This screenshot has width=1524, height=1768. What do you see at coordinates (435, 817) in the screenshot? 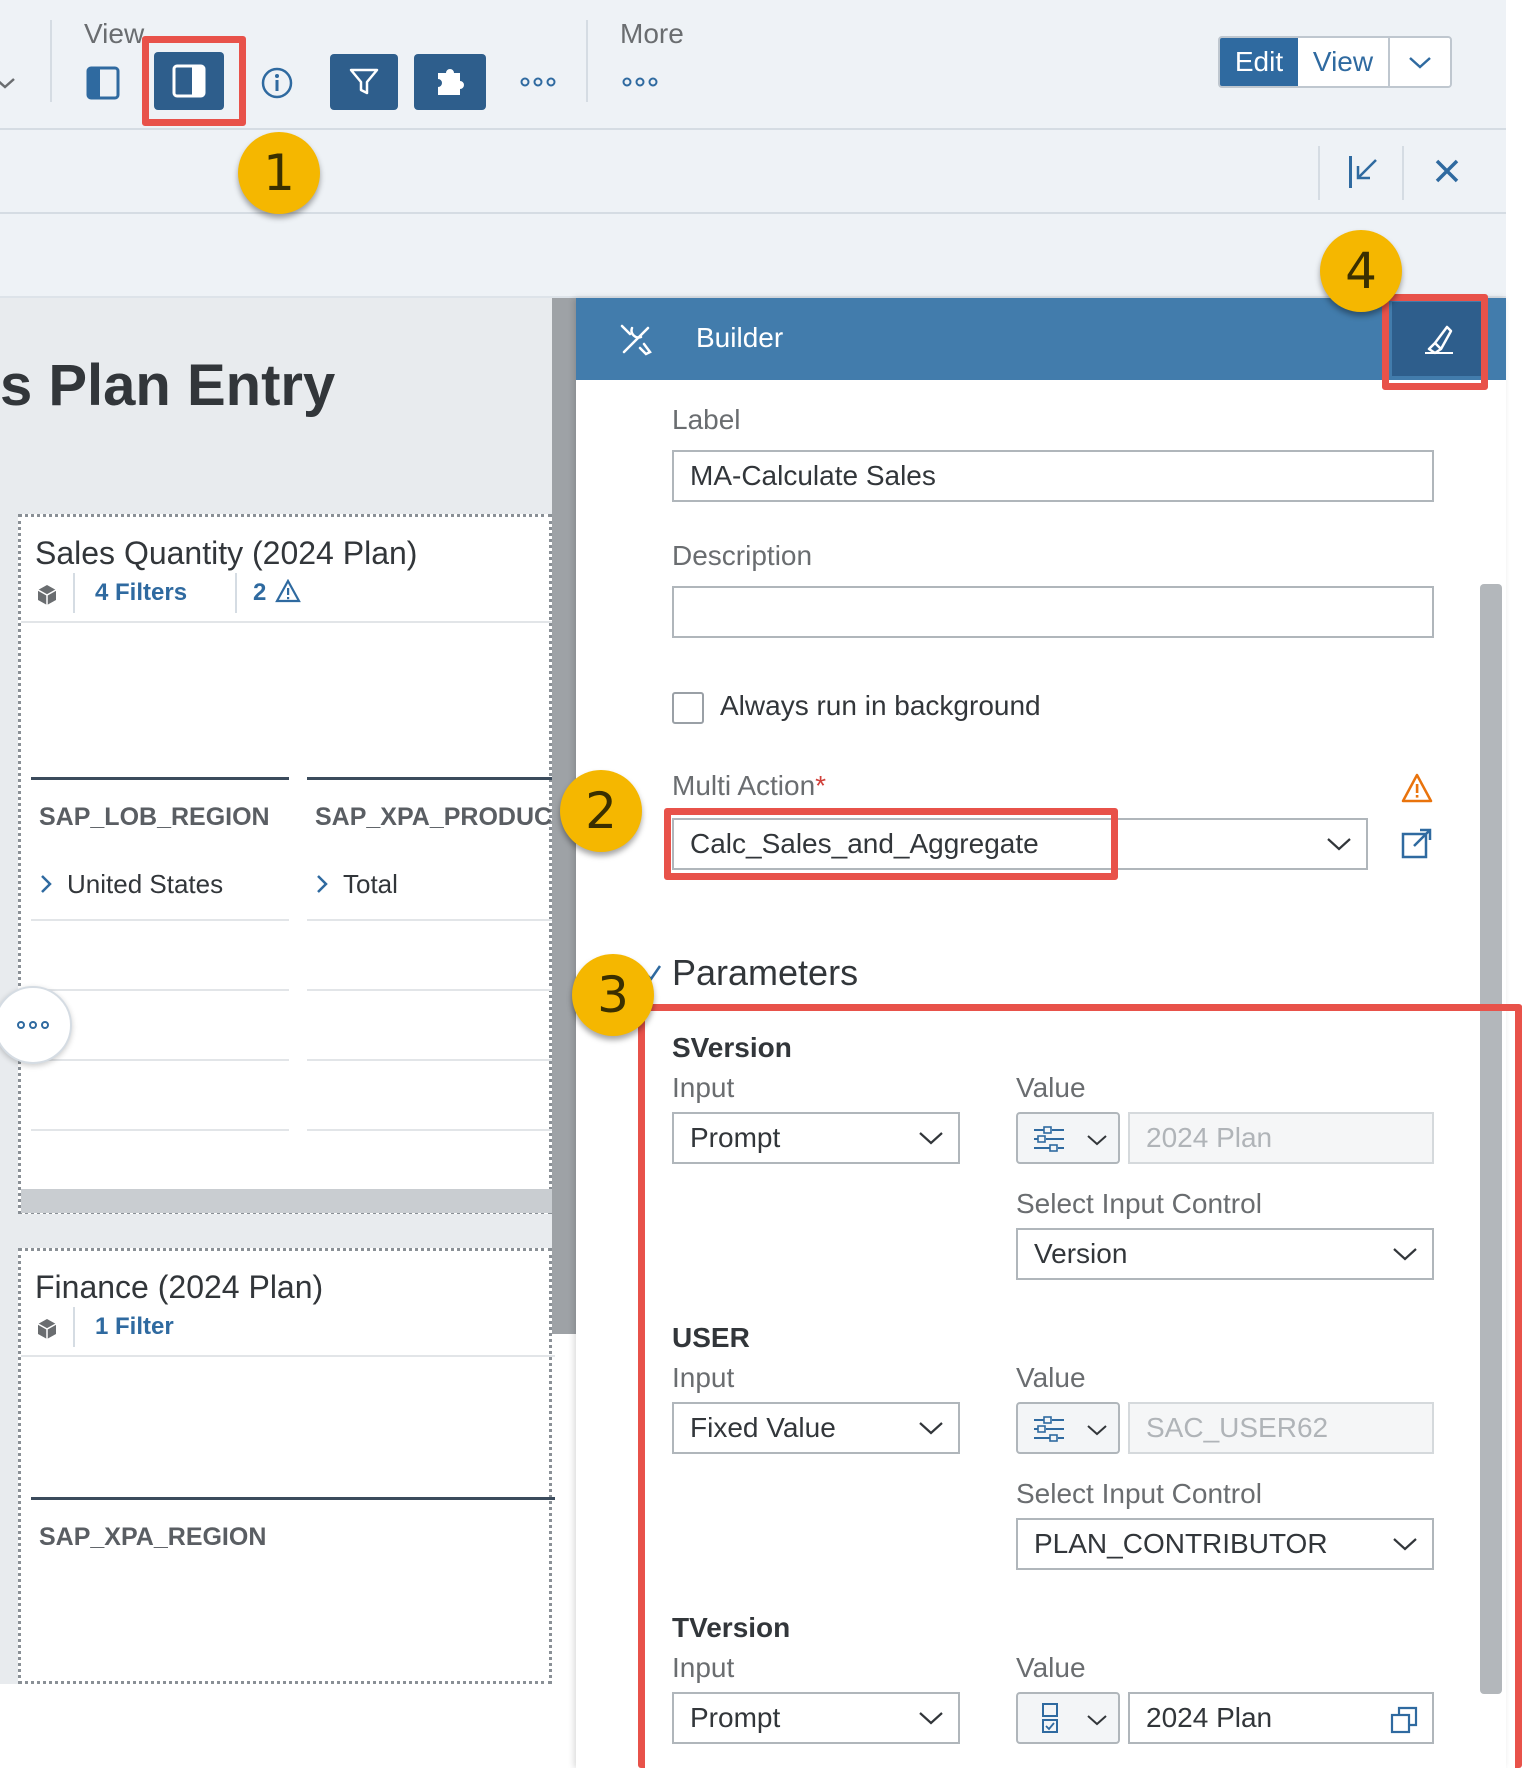
I see `column-header-xpa-product: SAP_XPA_PRODUC` at bounding box center [435, 817].